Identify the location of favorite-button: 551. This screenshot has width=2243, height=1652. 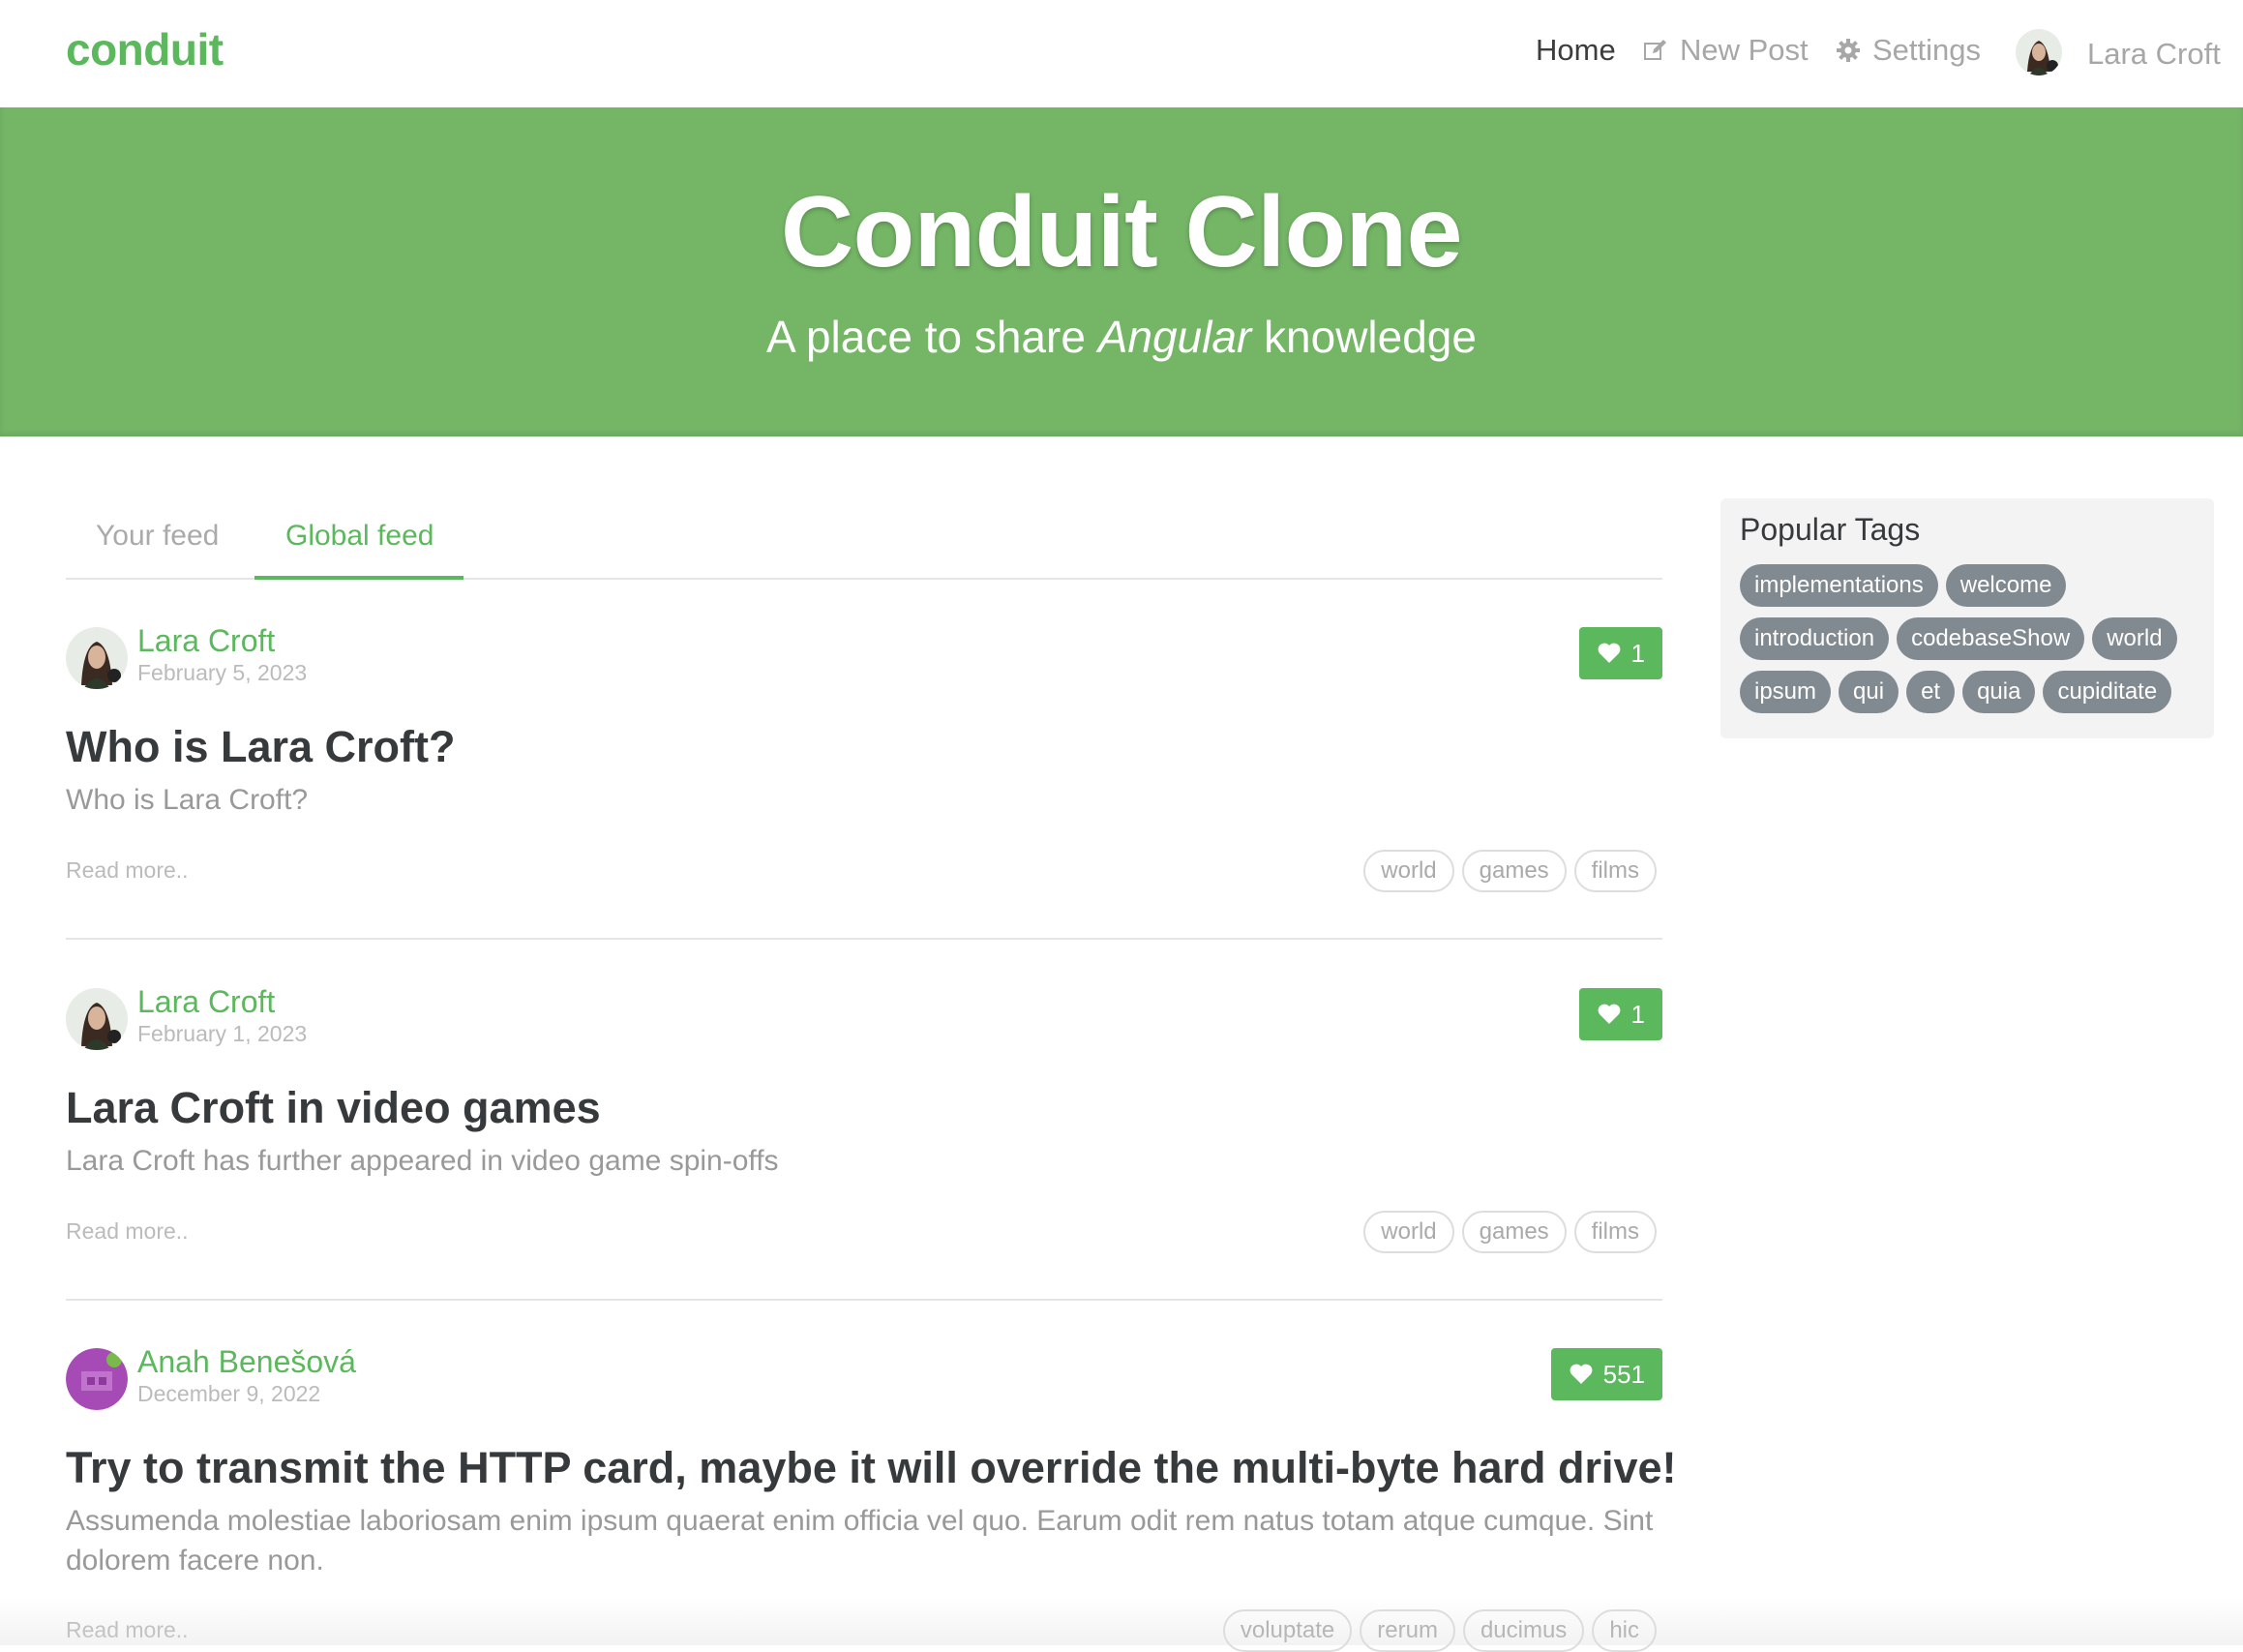
(1606, 1374).